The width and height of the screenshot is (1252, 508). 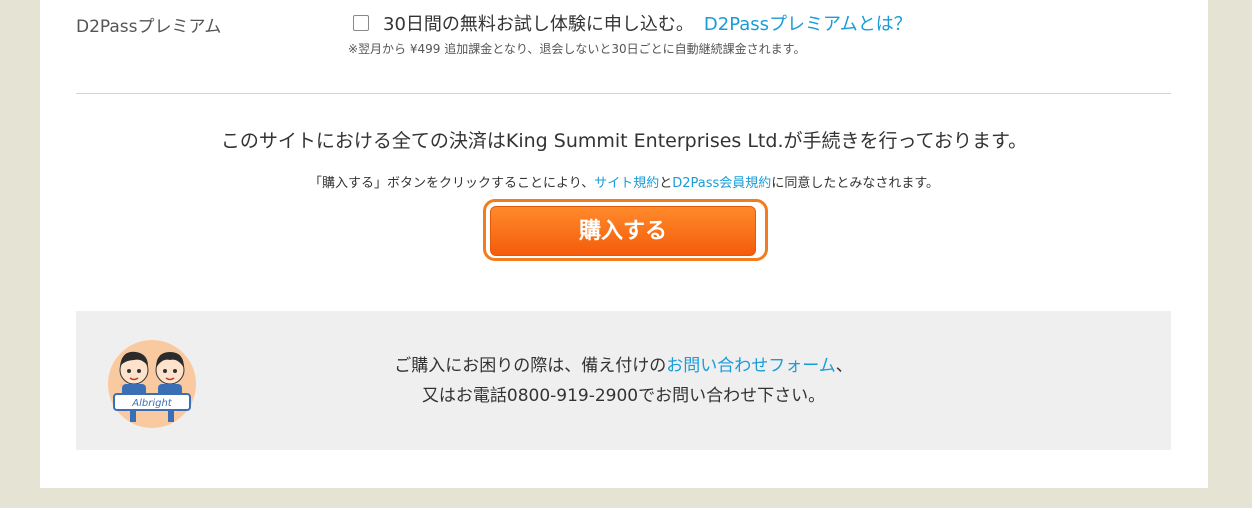 What do you see at coordinates (844, 366) in the screenshot?
I see `help-line1-suffix: 、` at bounding box center [844, 366].